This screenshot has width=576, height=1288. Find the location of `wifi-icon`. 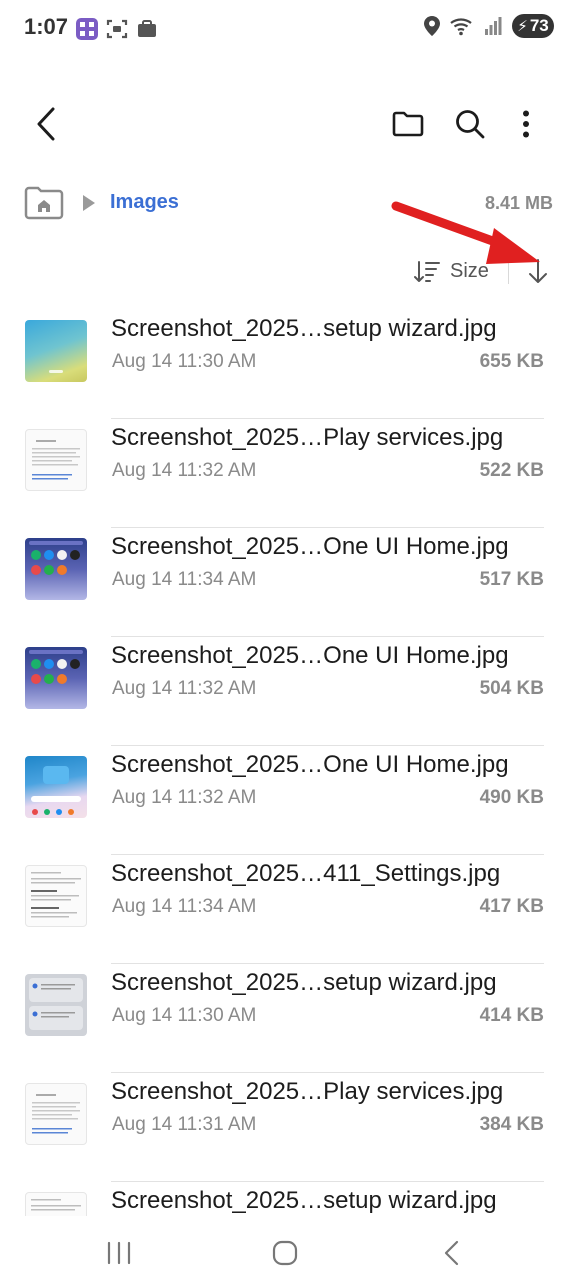

wifi-icon is located at coordinates (461, 27).